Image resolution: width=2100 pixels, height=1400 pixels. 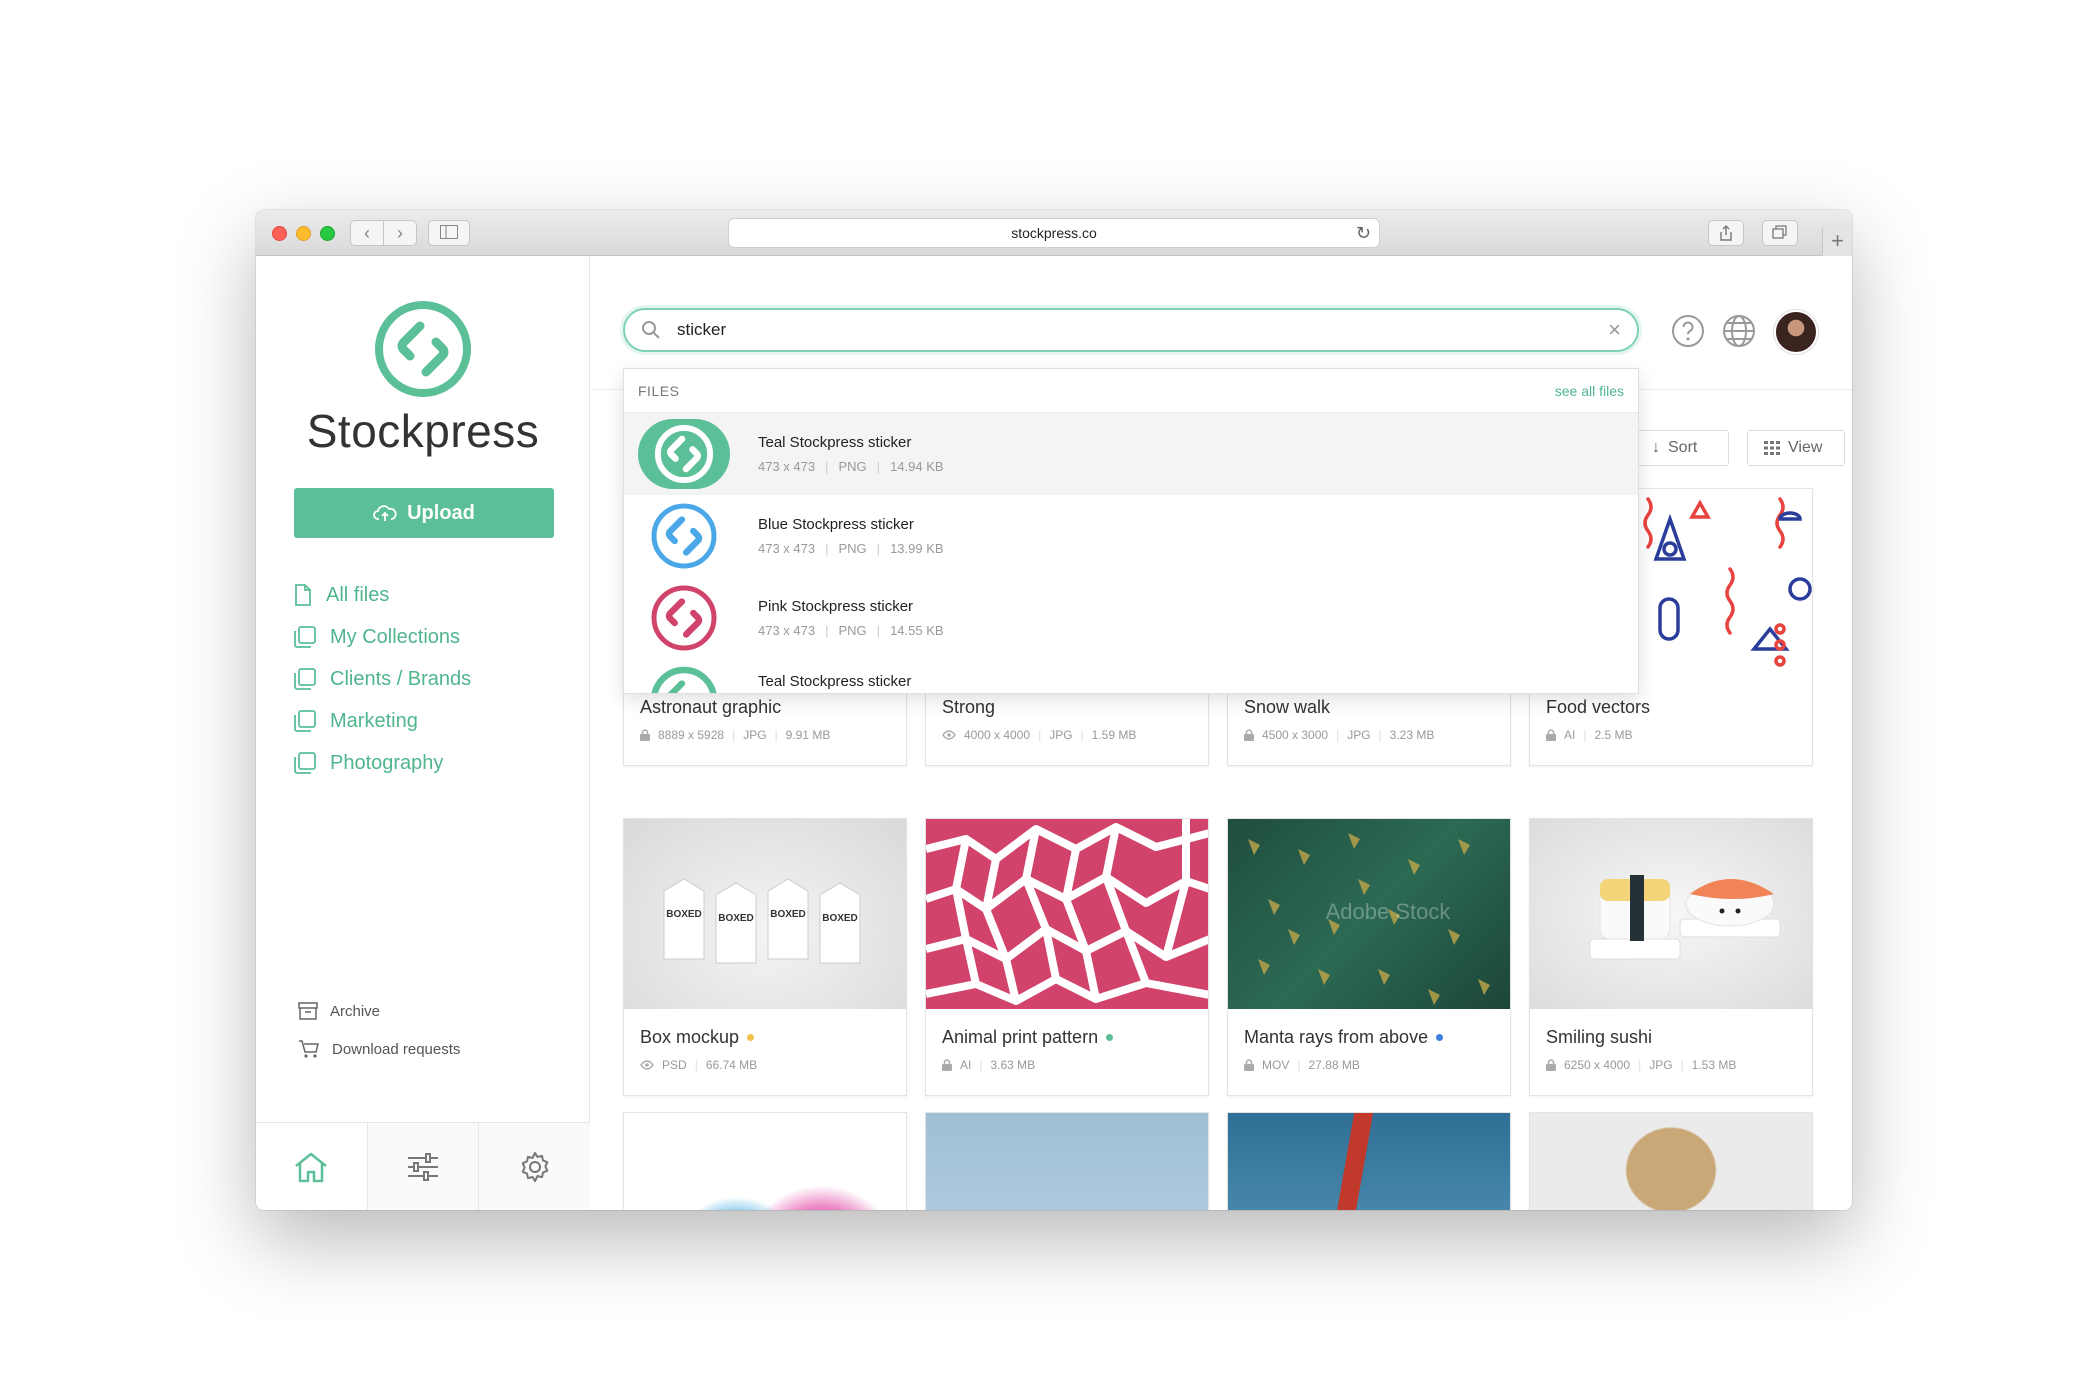 What do you see at coordinates (1614, 330) in the screenshot?
I see `clear-search-icon: ×` at bounding box center [1614, 330].